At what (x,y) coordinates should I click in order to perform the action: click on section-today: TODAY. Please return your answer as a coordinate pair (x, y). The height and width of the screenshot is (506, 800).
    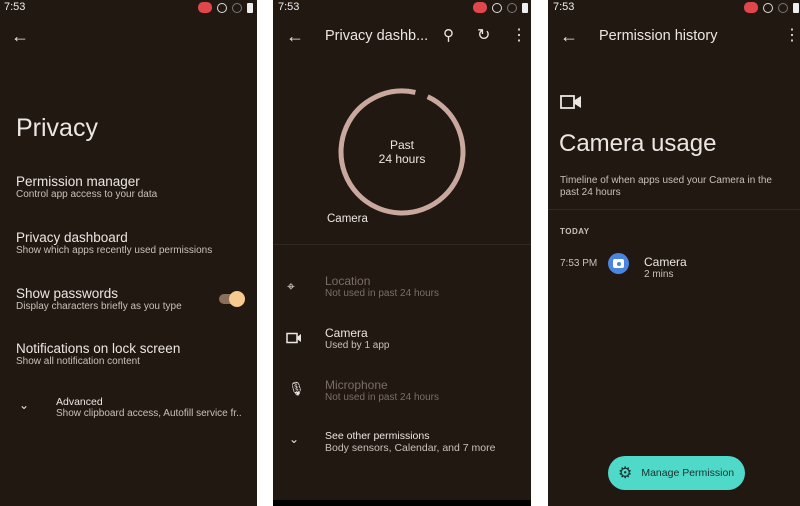
    Looking at the image, I should click on (575, 231).